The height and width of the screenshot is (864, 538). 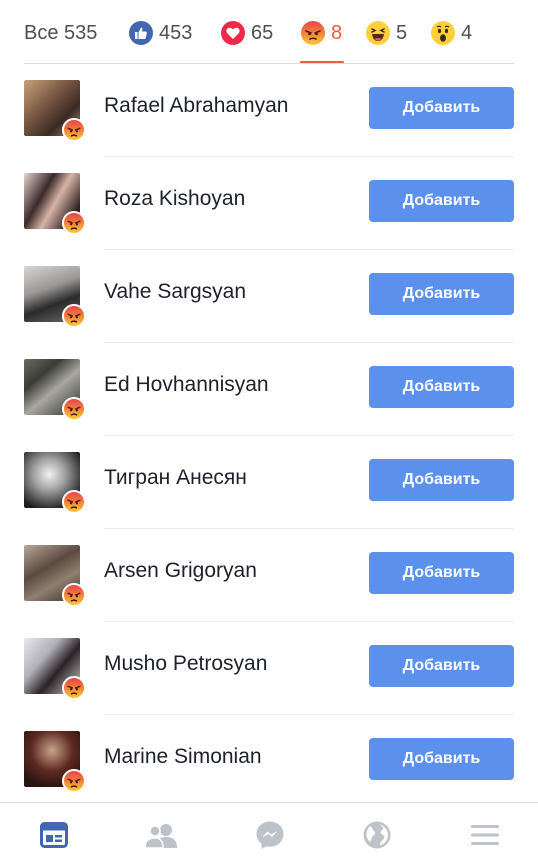 What do you see at coordinates (175, 478) in the screenshot?
I see `person-name: Тигран Анесян` at bounding box center [175, 478].